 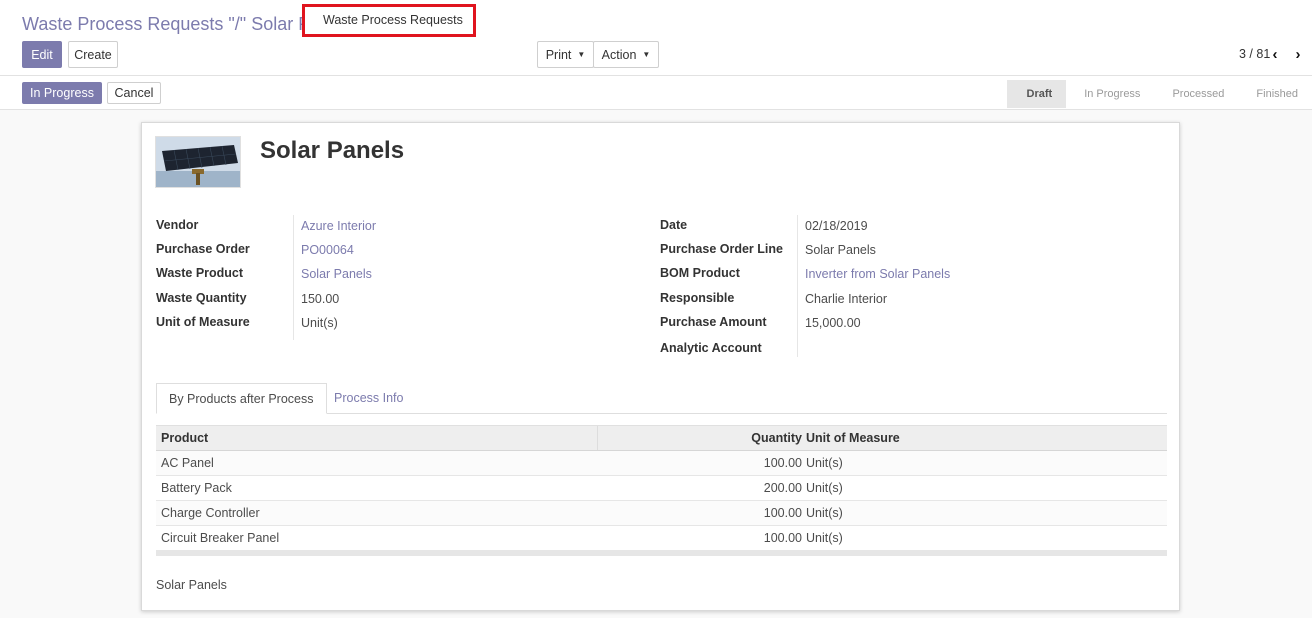 What do you see at coordinates (203, 322) in the screenshot?
I see `field-label-unit-of-measure: Unit of Measure` at bounding box center [203, 322].